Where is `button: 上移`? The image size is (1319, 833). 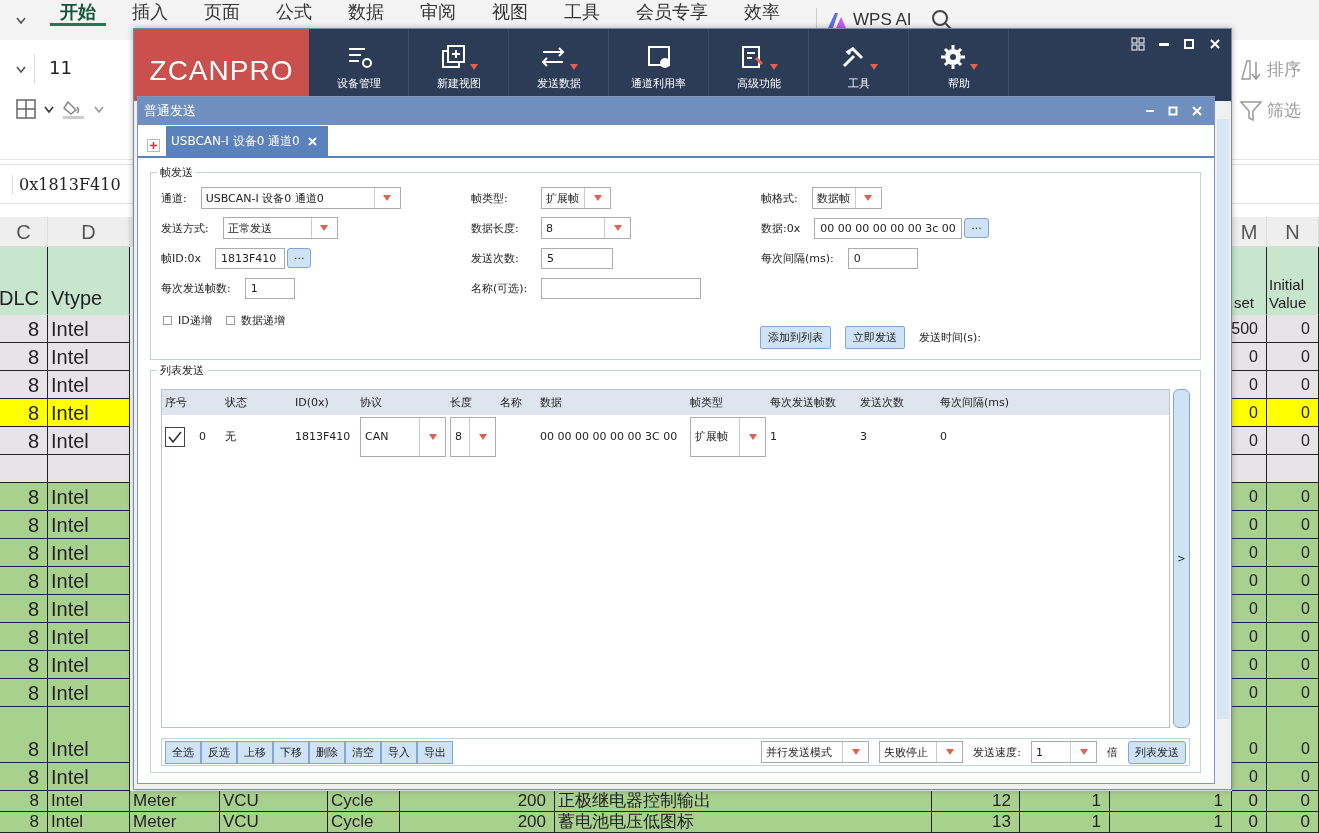 button: 上移 is located at coordinates (255, 752).